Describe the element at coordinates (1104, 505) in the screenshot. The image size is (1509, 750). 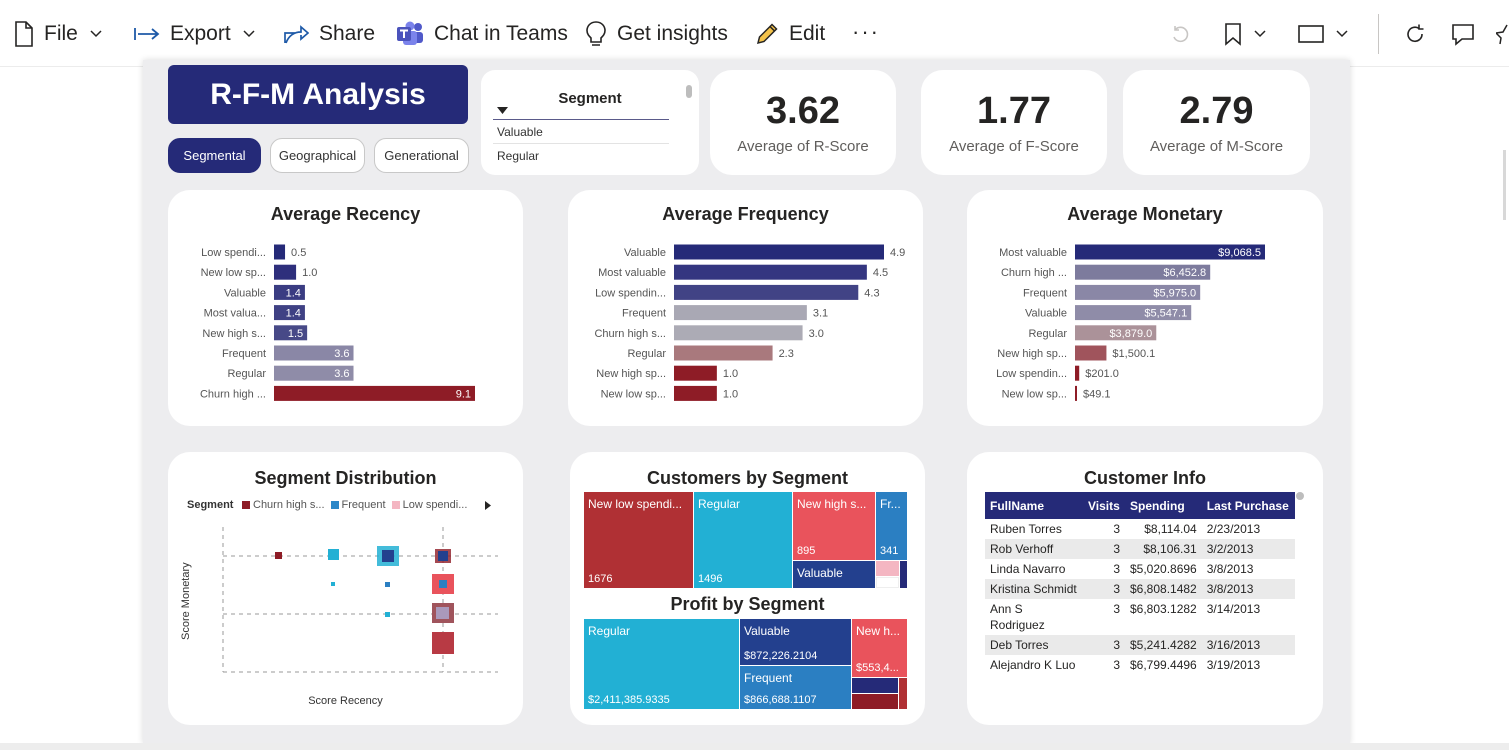
I see `column-header-visits: Visits` at that location.